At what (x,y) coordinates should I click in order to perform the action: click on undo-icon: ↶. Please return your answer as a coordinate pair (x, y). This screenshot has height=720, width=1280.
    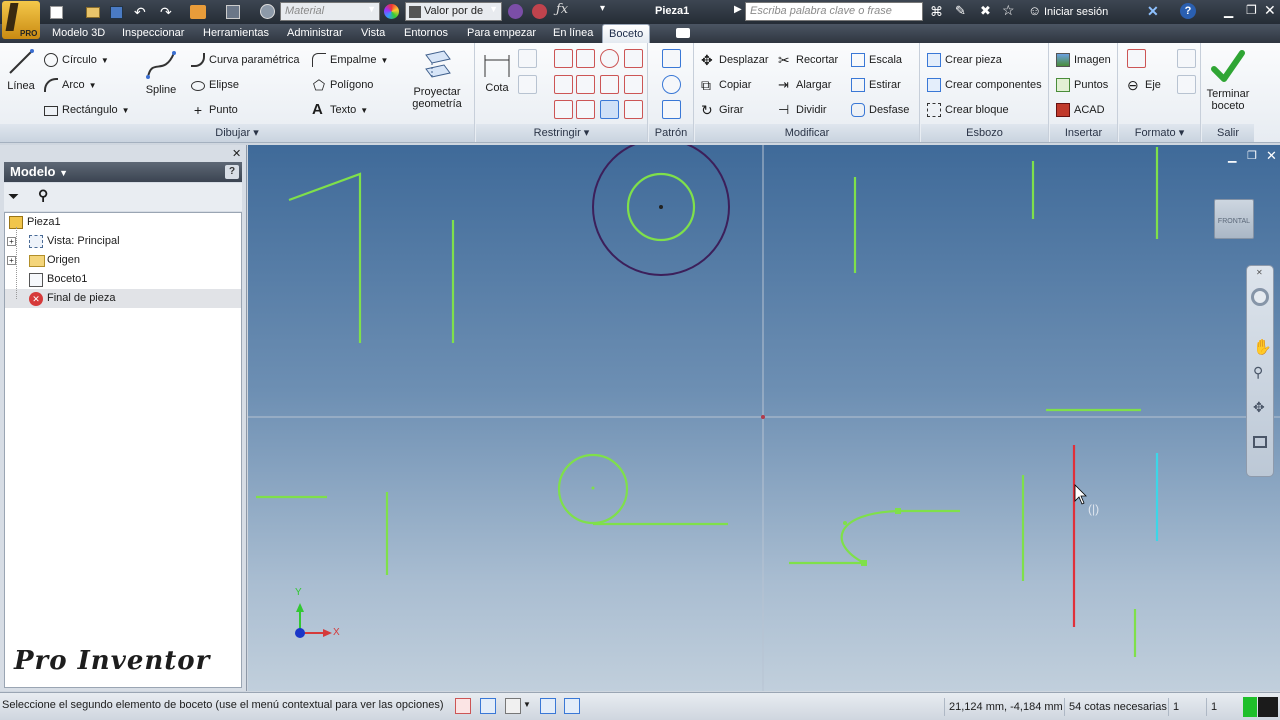
    Looking at the image, I should click on (140, 12).